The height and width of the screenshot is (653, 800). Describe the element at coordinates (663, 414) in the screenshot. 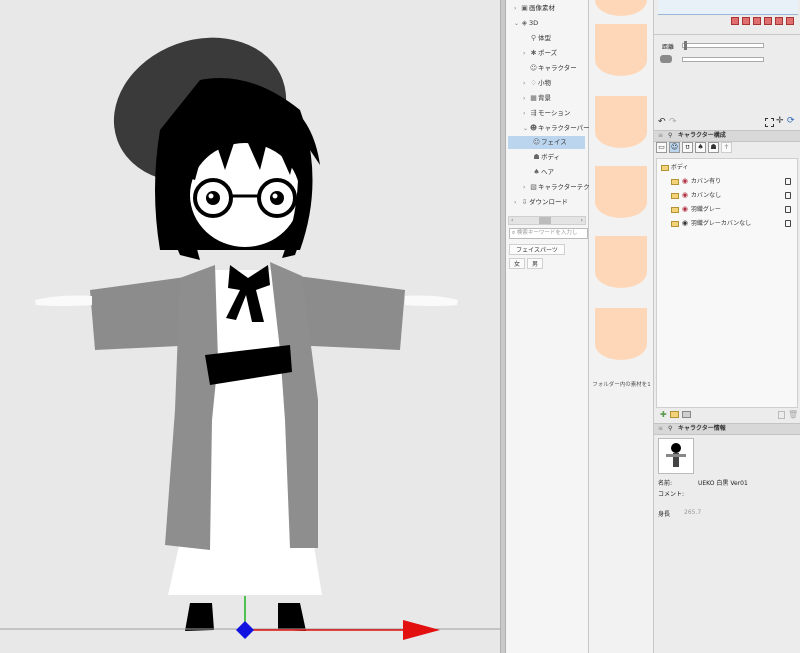

I see `add-icon: ✚` at that location.